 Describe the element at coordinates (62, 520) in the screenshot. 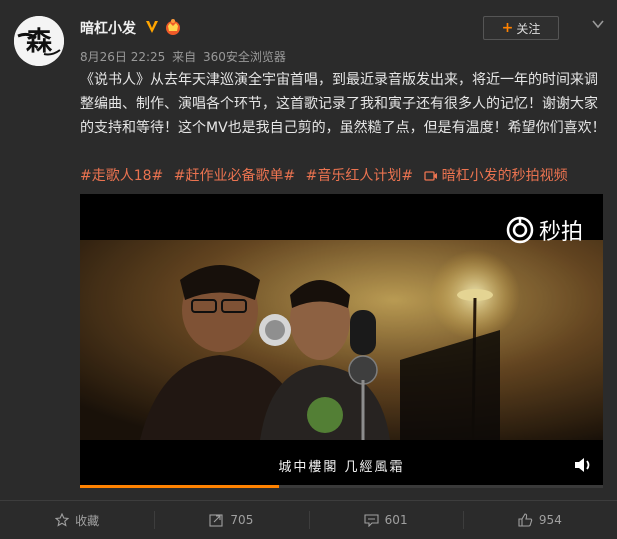

I see `star-icon` at that location.